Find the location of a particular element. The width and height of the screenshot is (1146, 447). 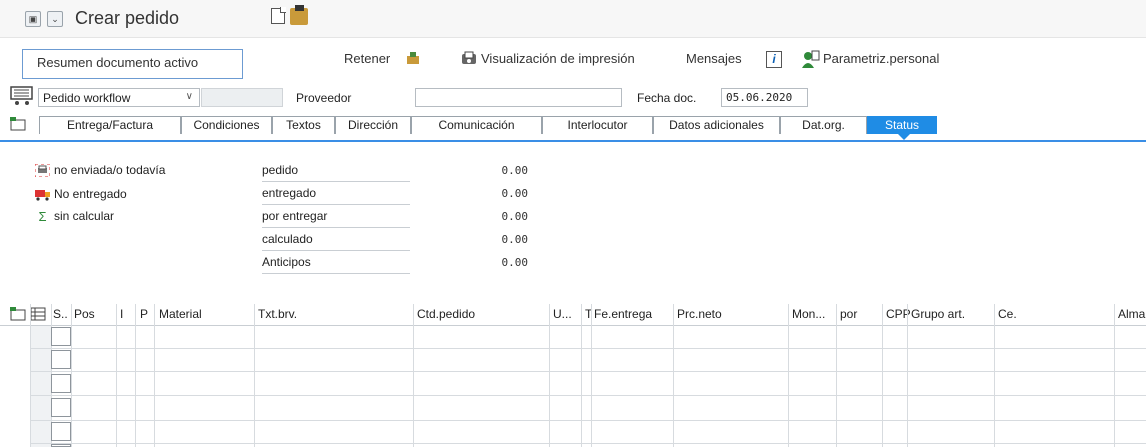

status-row-envio: no enviada/o todavía is located at coordinates (100, 173).